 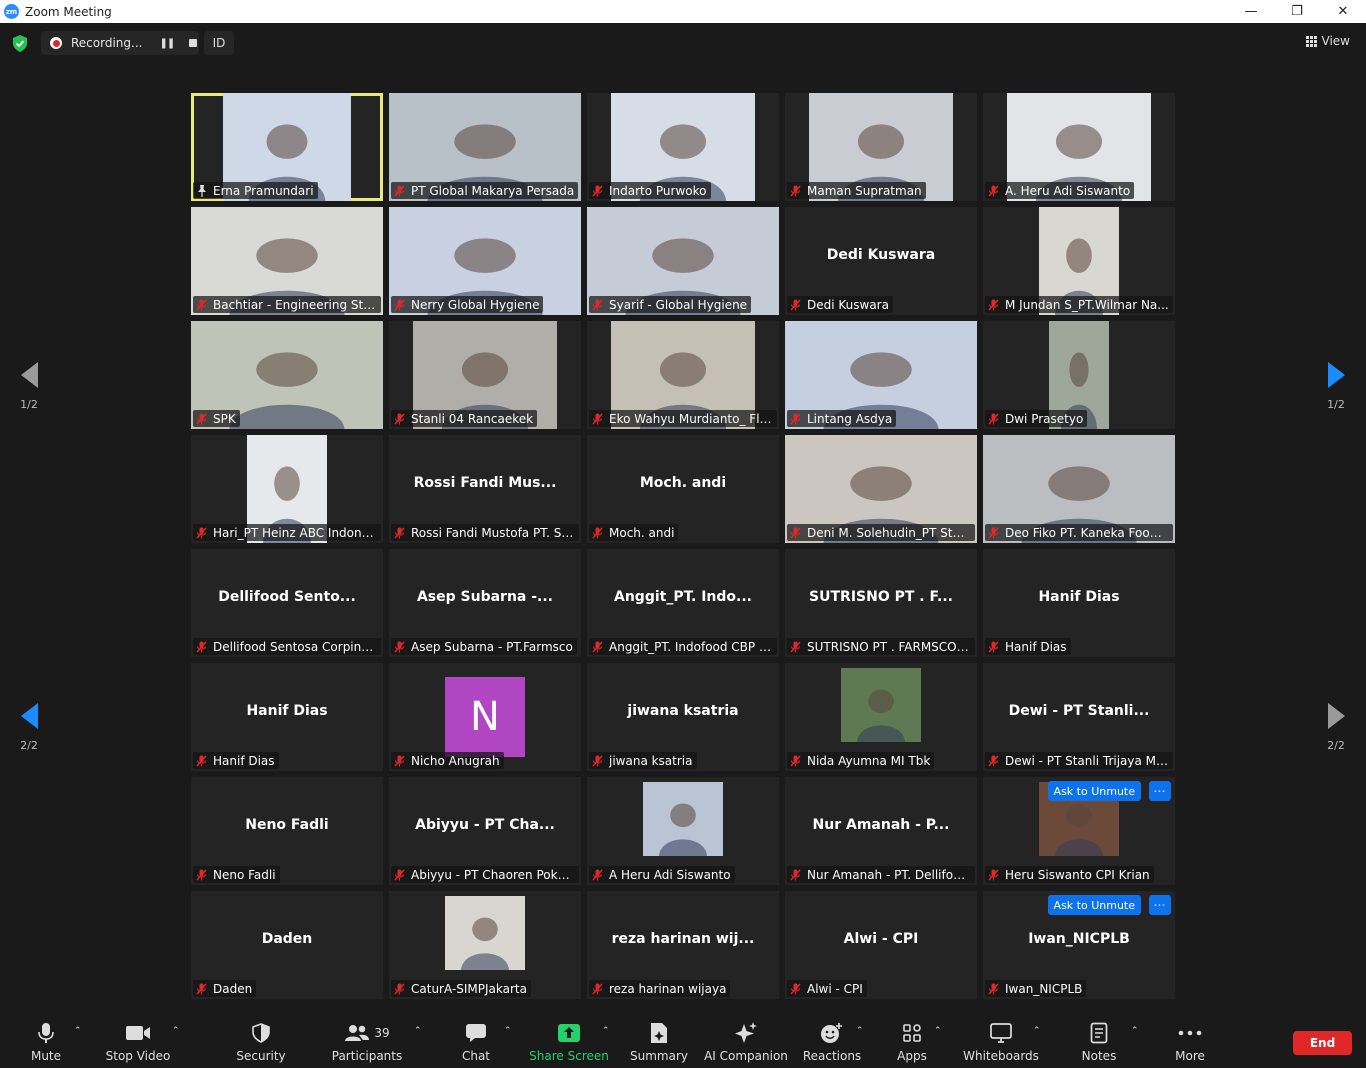 I want to click on whiteboards-button: Whiteboards, so click(x=1001, y=1042).